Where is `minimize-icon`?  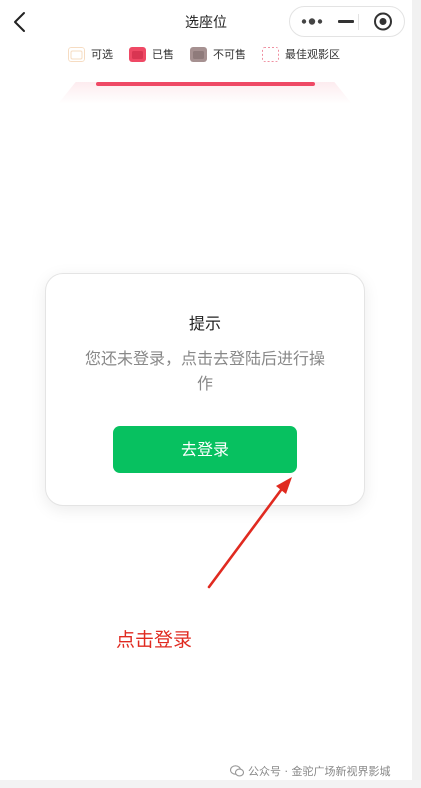 minimize-icon is located at coordinates (346, 21).